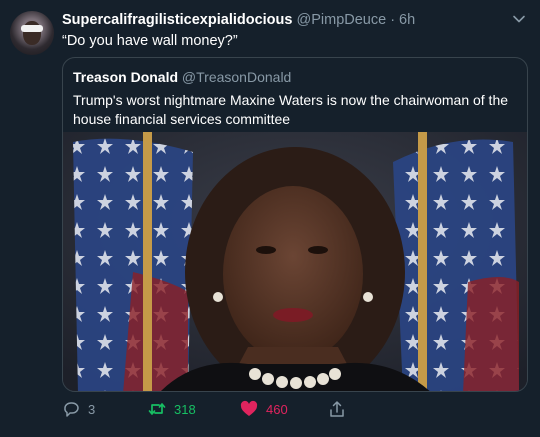  I want to click on retweet-button: 318, so click(172, 409).